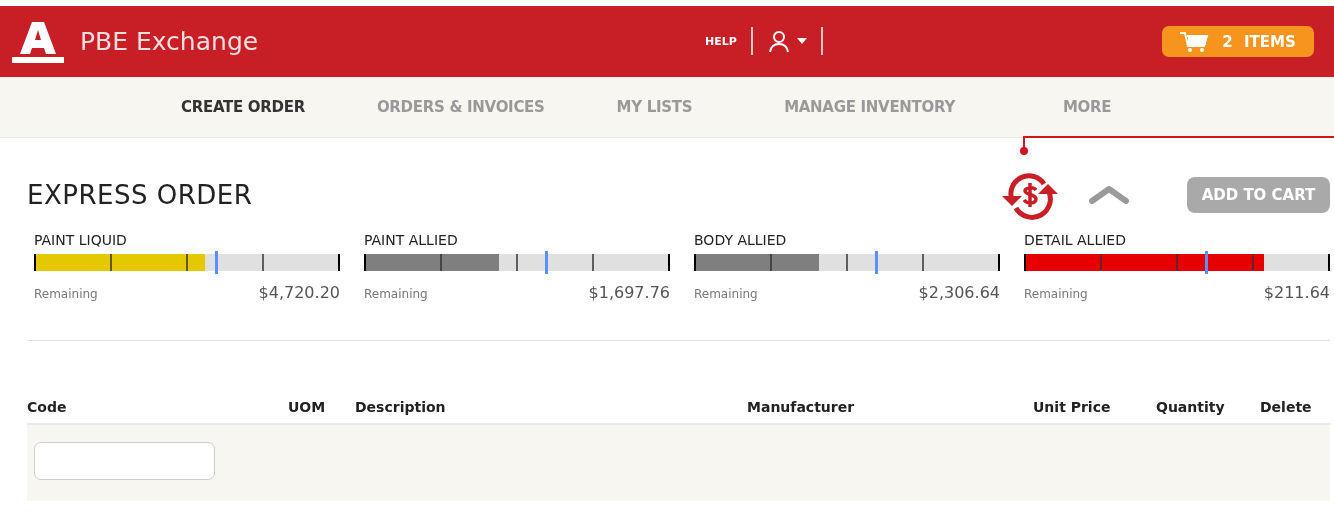 This screenshot has height=524, width=1334. I want to click on column-header: Delete, so click(1286, 407).